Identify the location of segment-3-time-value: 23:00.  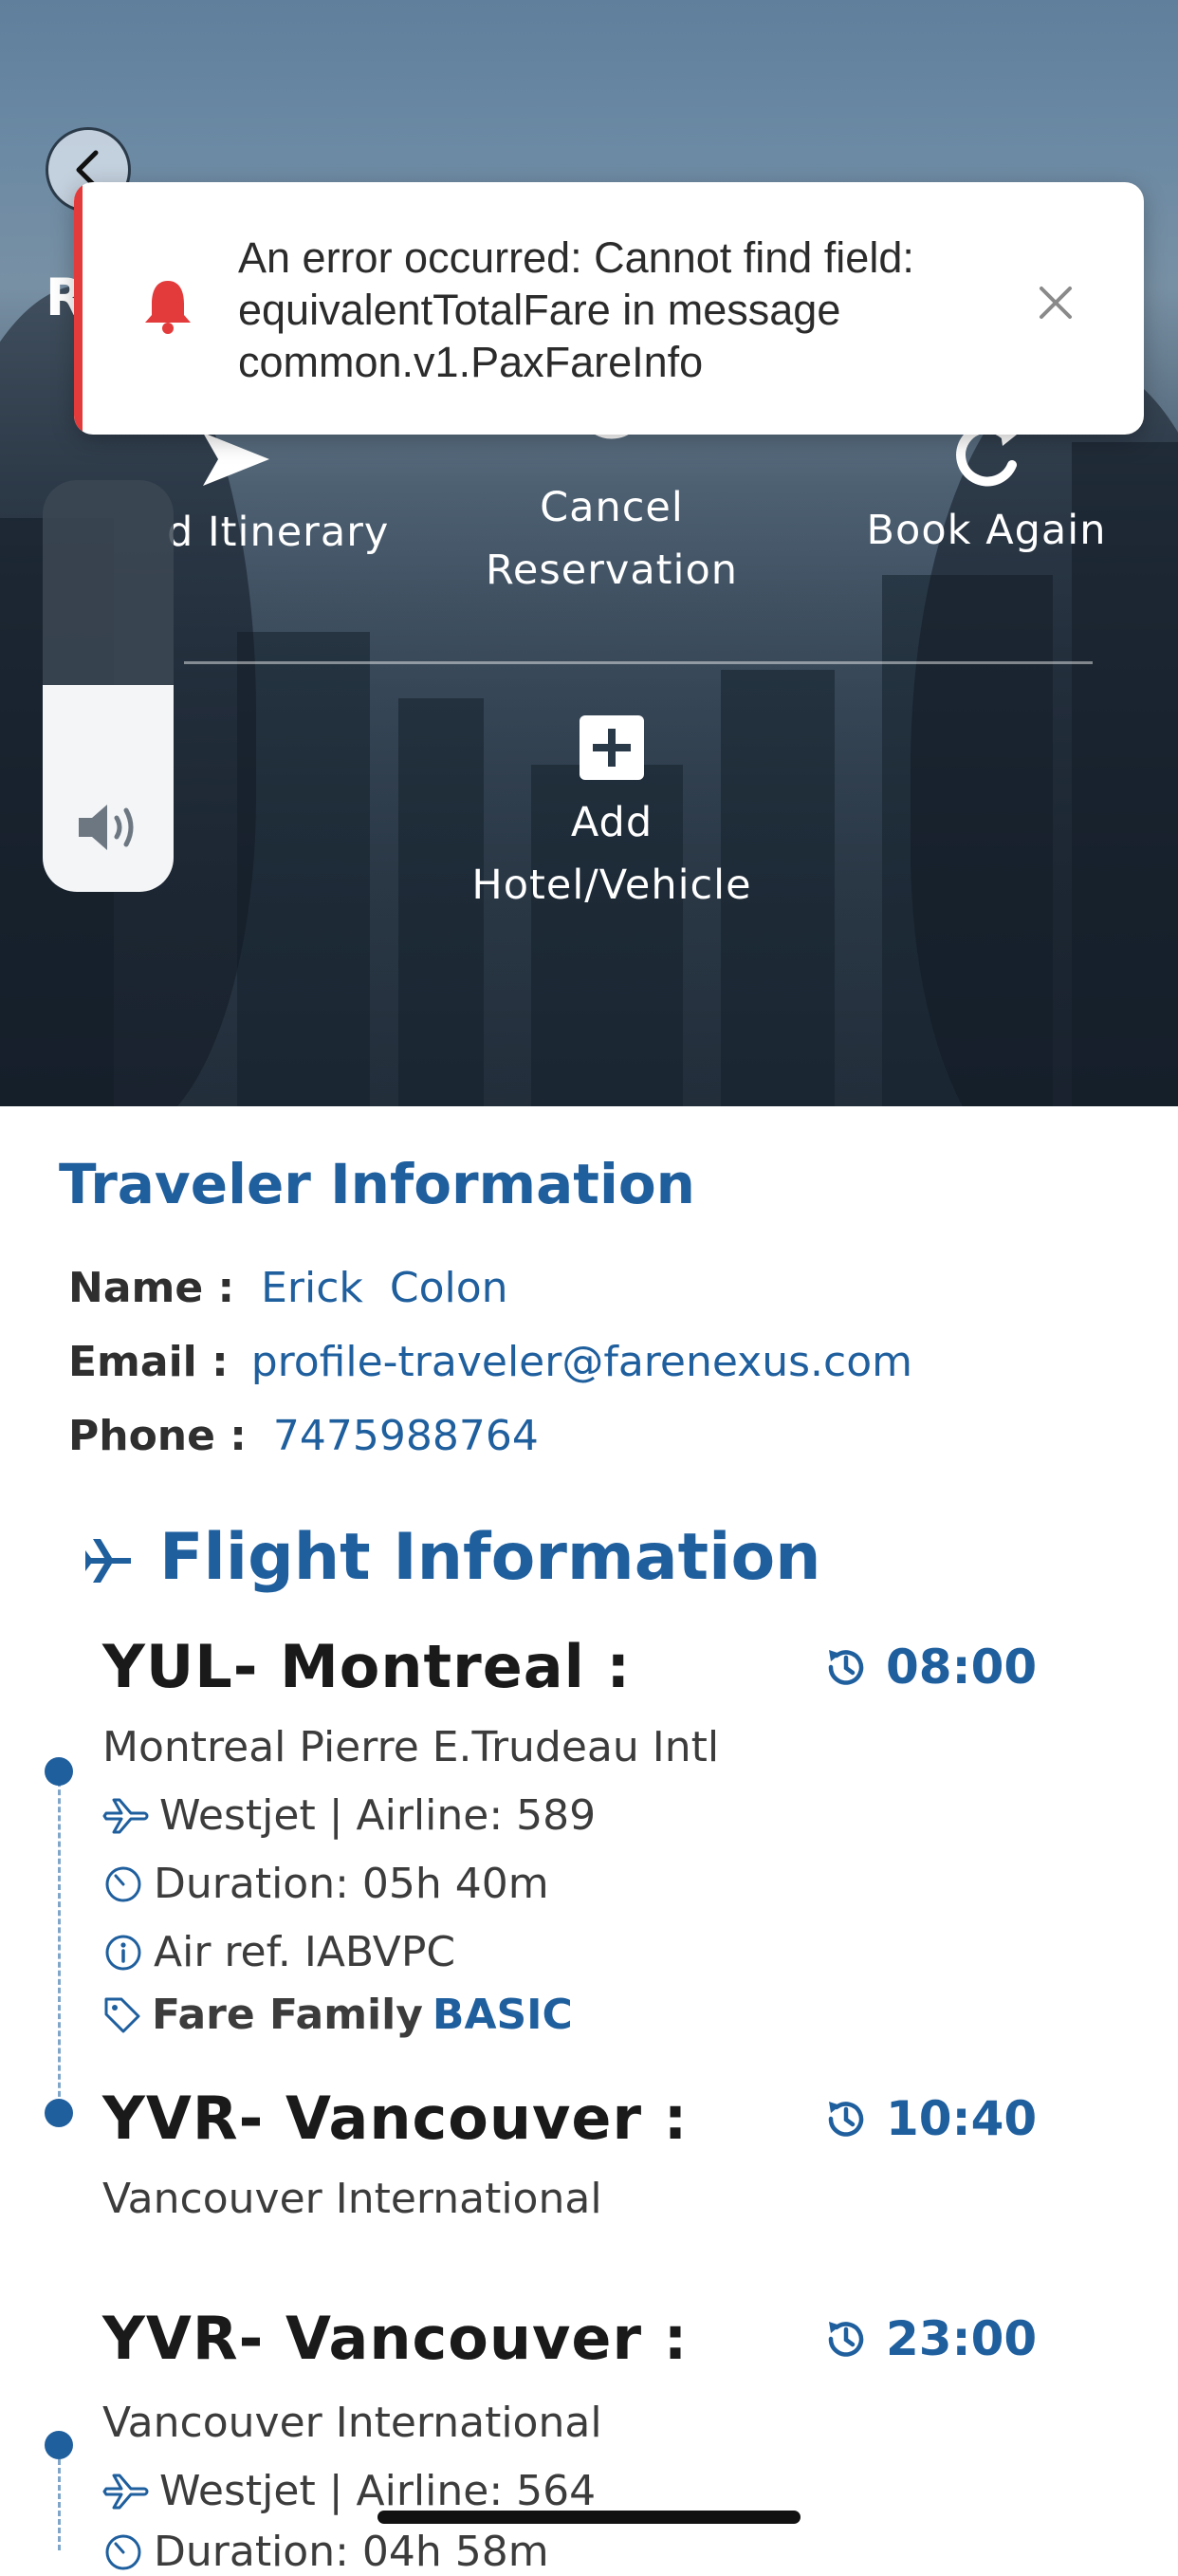
(962, 2338).